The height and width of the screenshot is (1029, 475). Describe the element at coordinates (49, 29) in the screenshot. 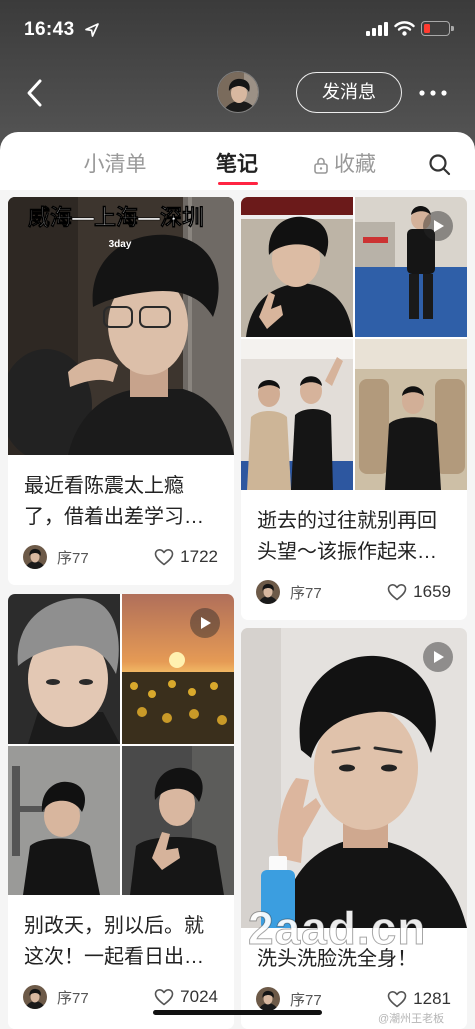

I see `status-time: 16:43` at that location.